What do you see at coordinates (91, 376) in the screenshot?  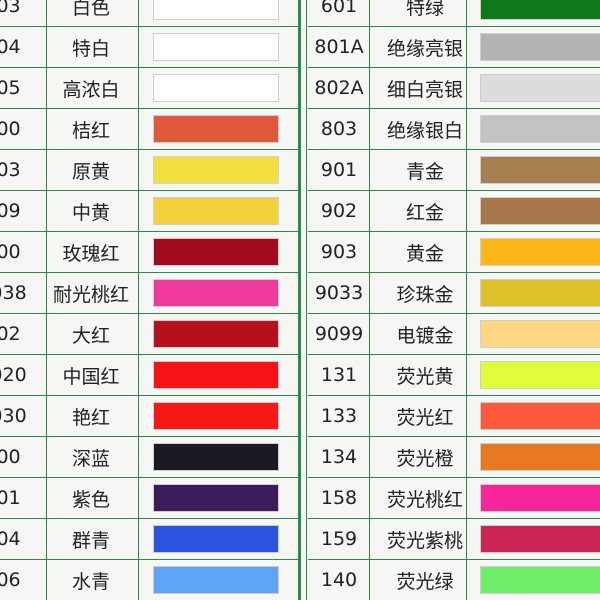 I see `color-name: 中国红` at bounding box center [91, 376].